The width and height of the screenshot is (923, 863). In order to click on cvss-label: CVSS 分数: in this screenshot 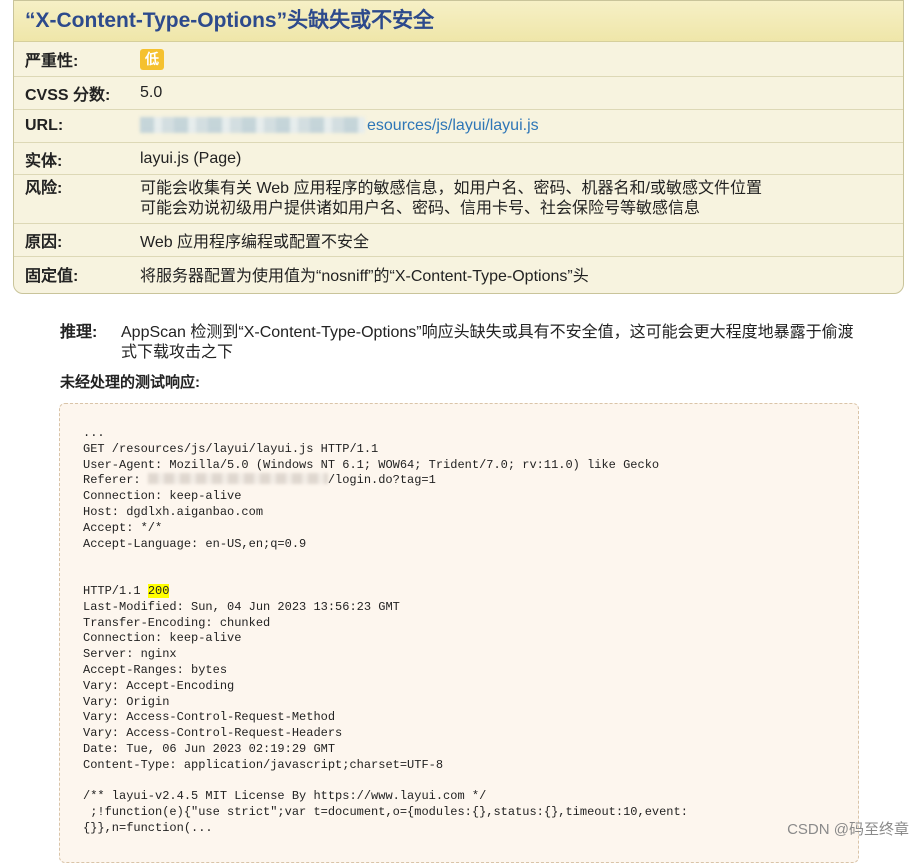, I will do `click(68, 95)`.